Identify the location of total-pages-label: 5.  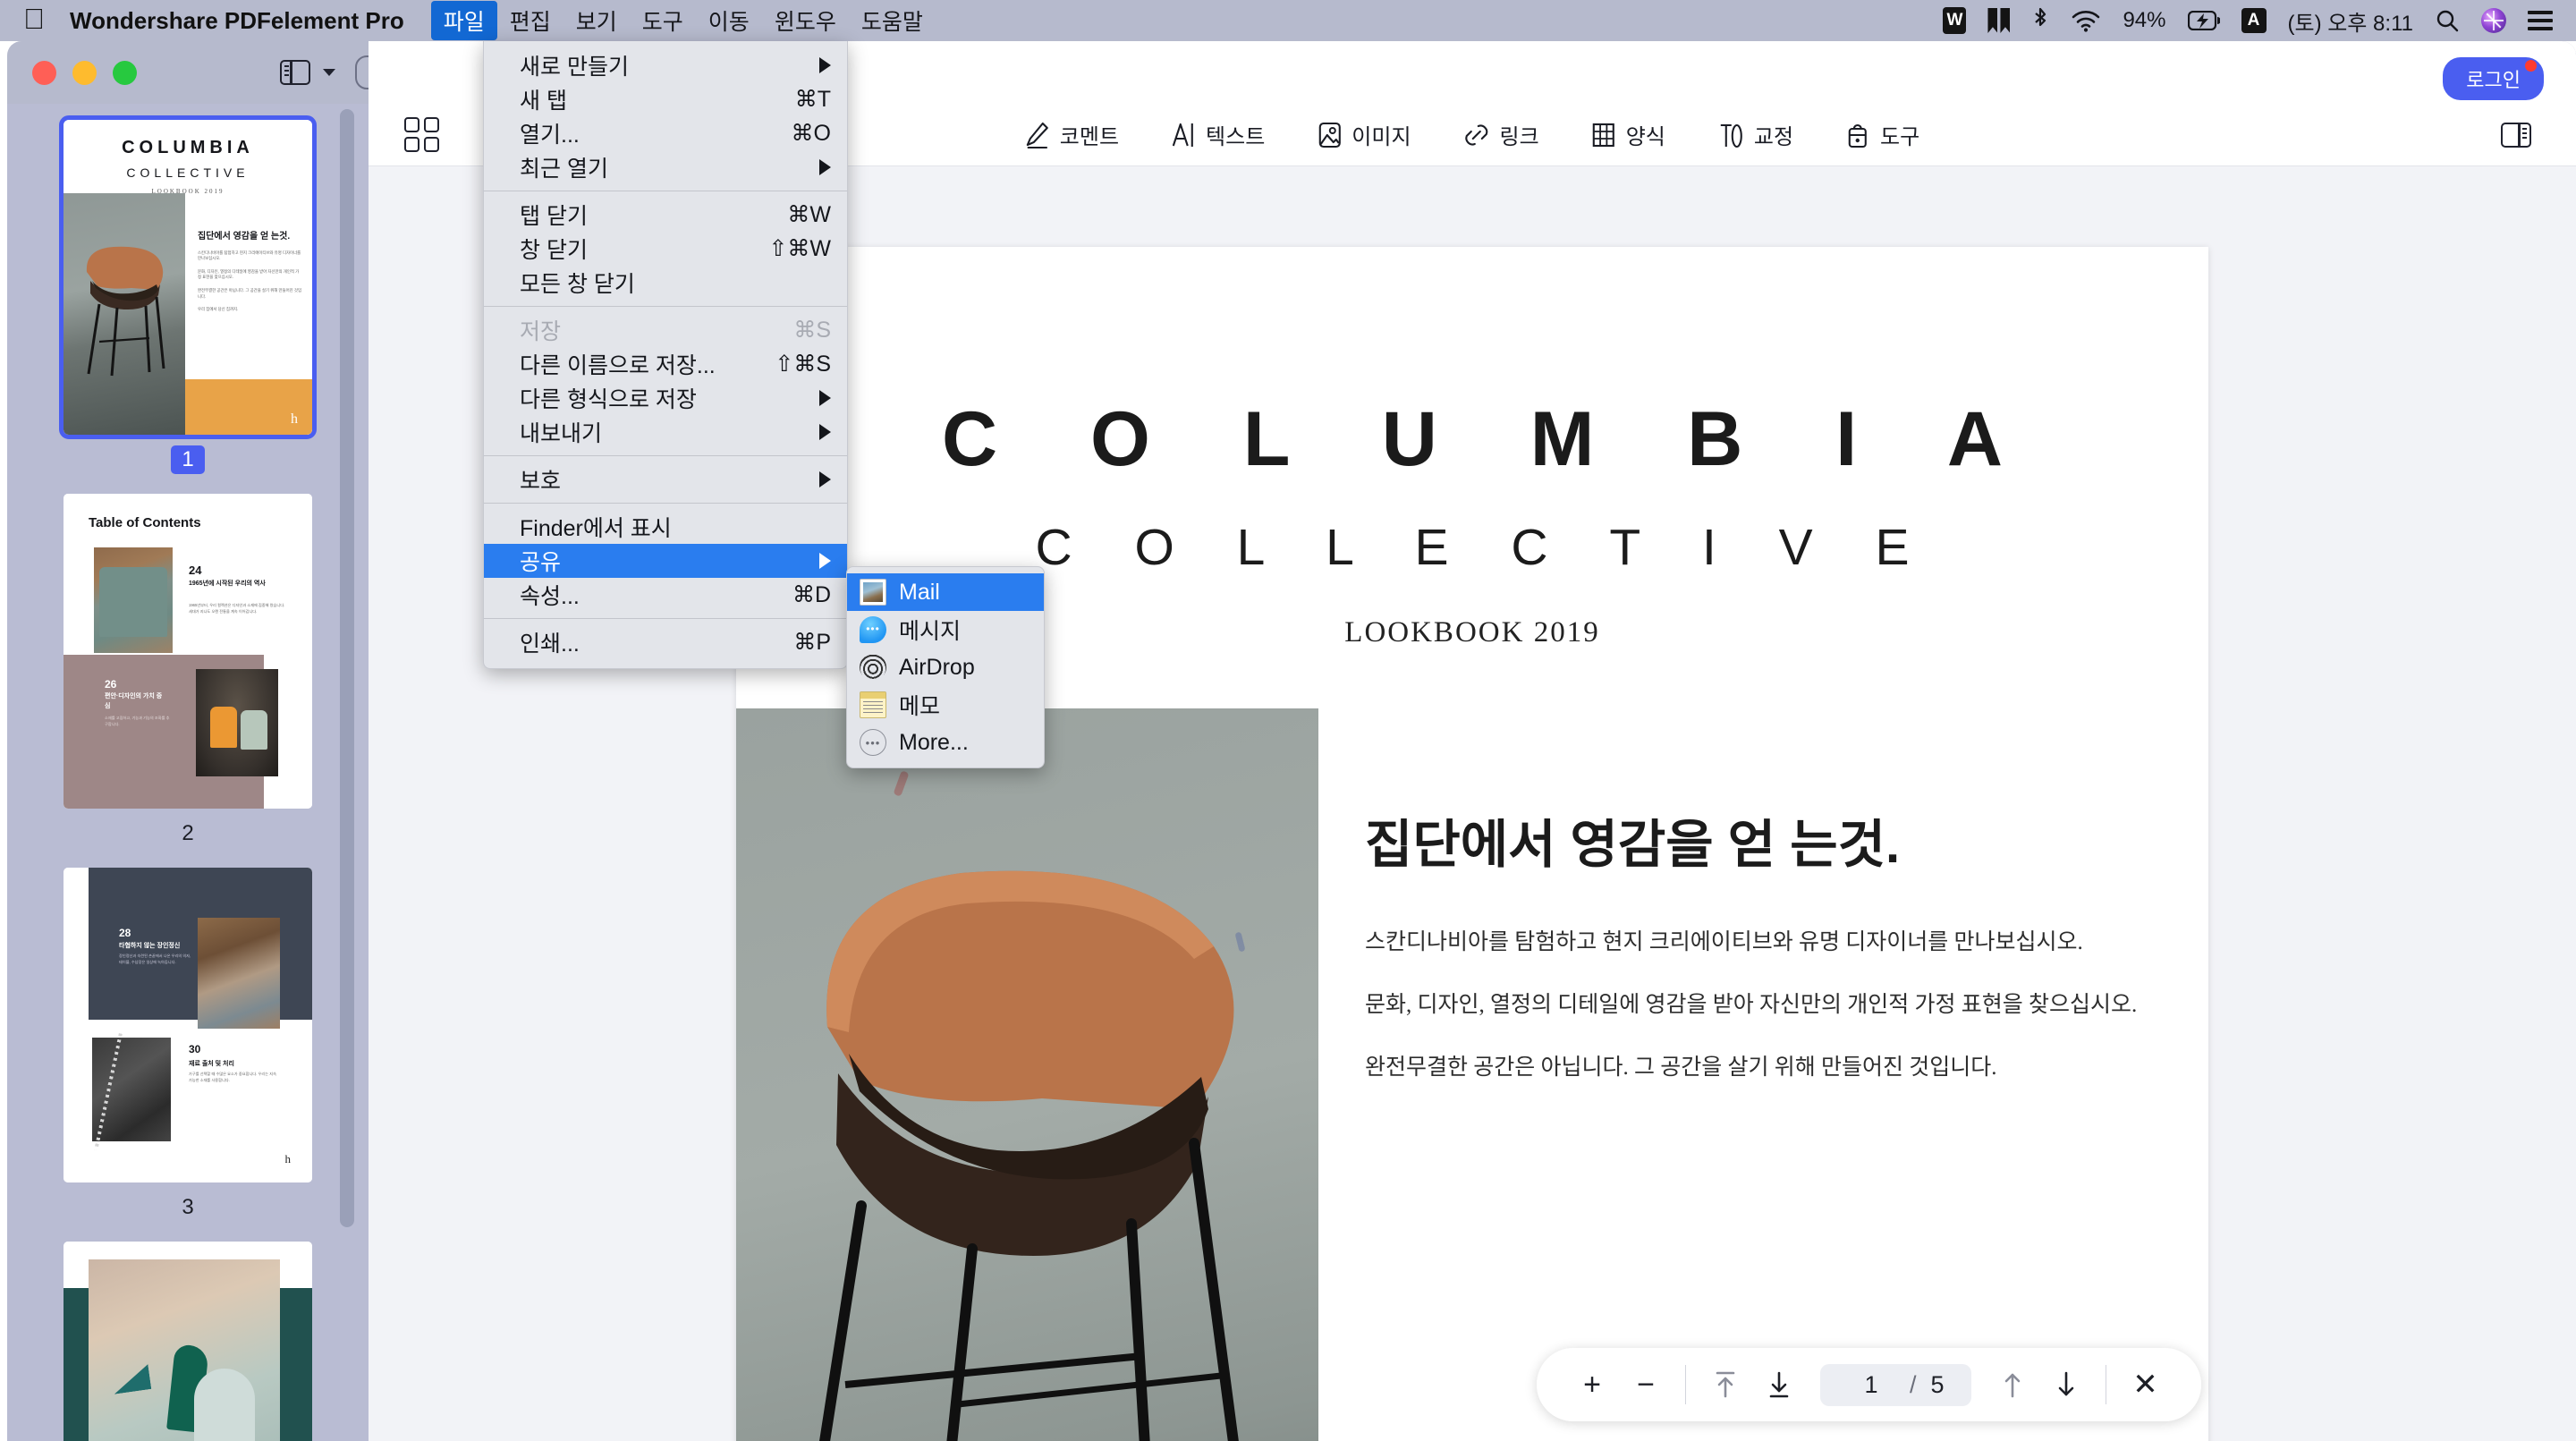
(1937, 1384).